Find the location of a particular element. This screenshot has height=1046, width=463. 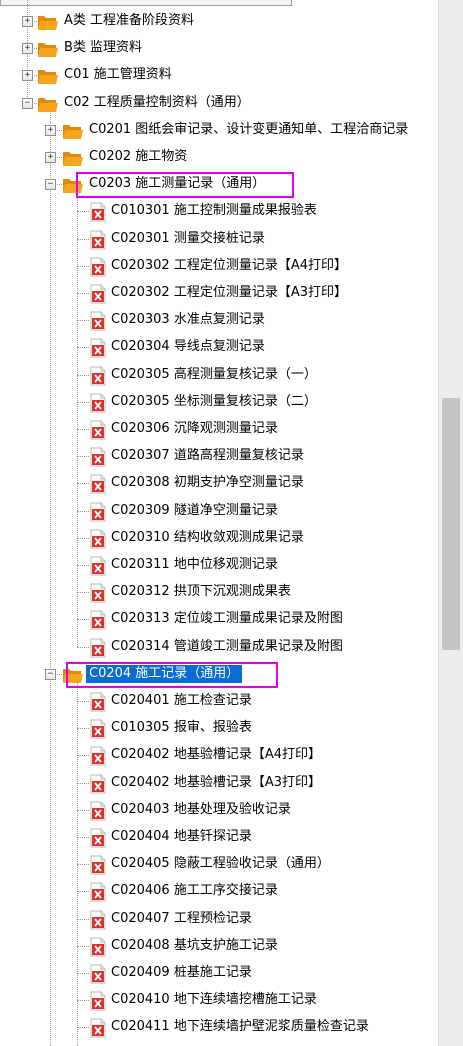

tree-document-node: C020310 结构收敛观测成果记录 is located at coordinates (219, 538).